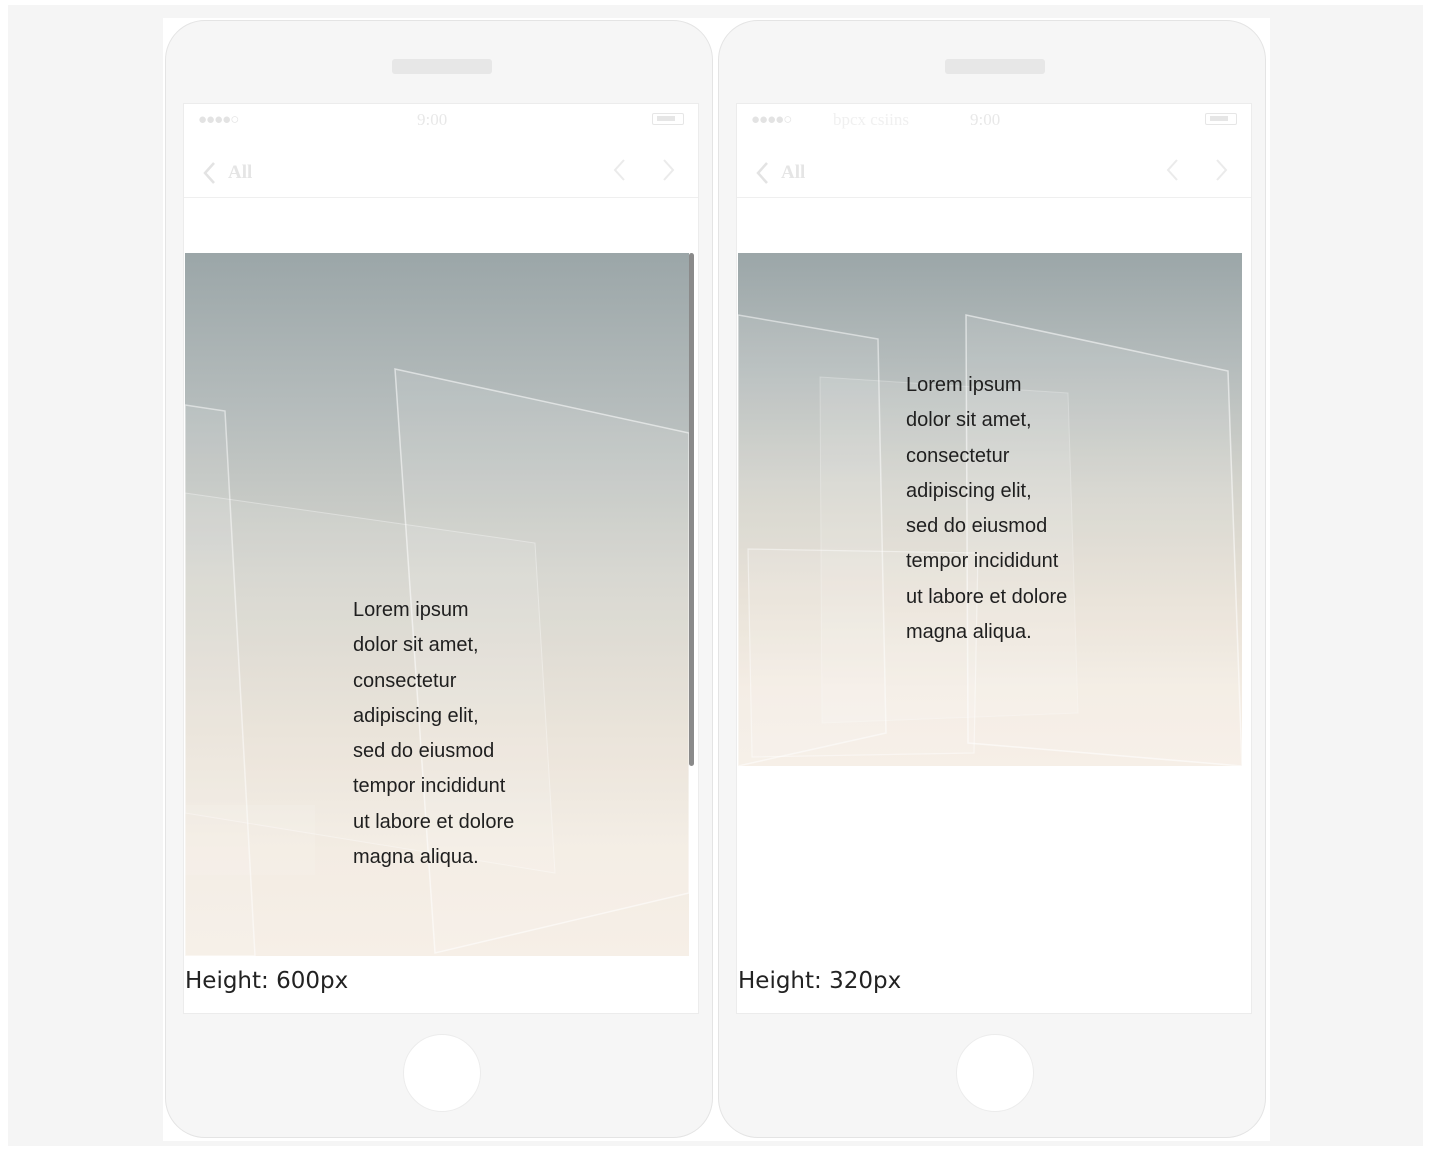 The height and width of the screenshot is (1149, 1429). What do you see at coordinates (267, 981) in the screenshot?
I see `height-caption: Height: 600px` at bounding box center [267, 981].